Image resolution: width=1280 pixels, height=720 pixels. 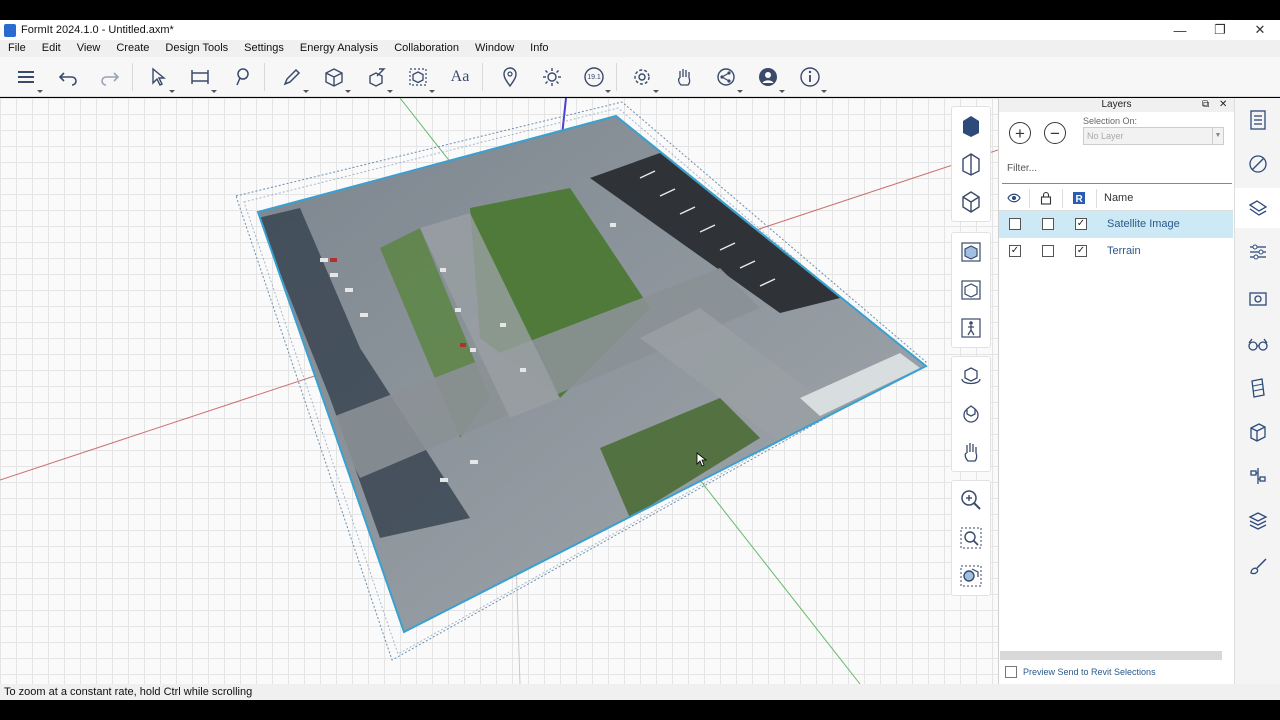 What do you see at coordinates (68, 77) in the screenshot?
I see `undo-button` at bounding box center [68, 77].